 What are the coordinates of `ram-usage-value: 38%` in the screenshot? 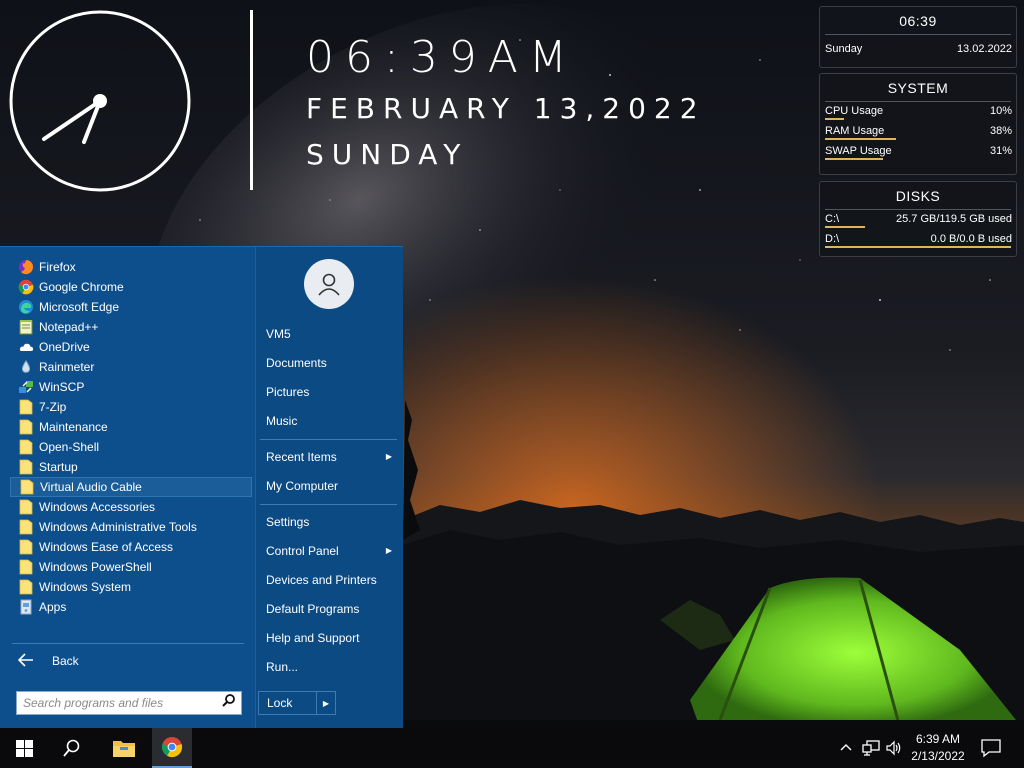 It's located at (1000, 131).